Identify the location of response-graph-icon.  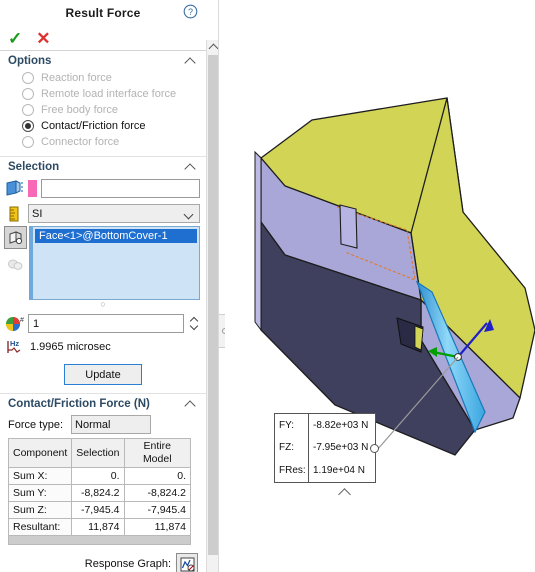
(187, 562).